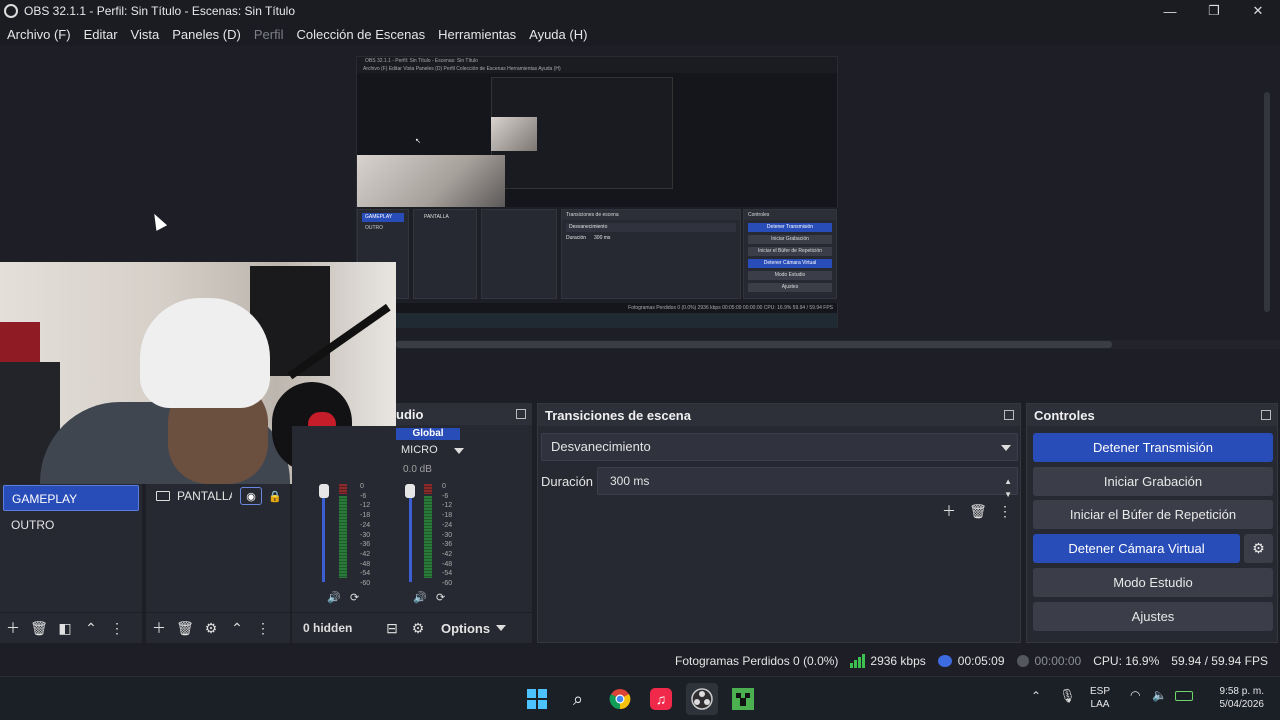 This screenshot has height=720, width=1280. Describe the element at coordinates (501, 628) in the screenshot. I see `options-caret-icon` at that location.